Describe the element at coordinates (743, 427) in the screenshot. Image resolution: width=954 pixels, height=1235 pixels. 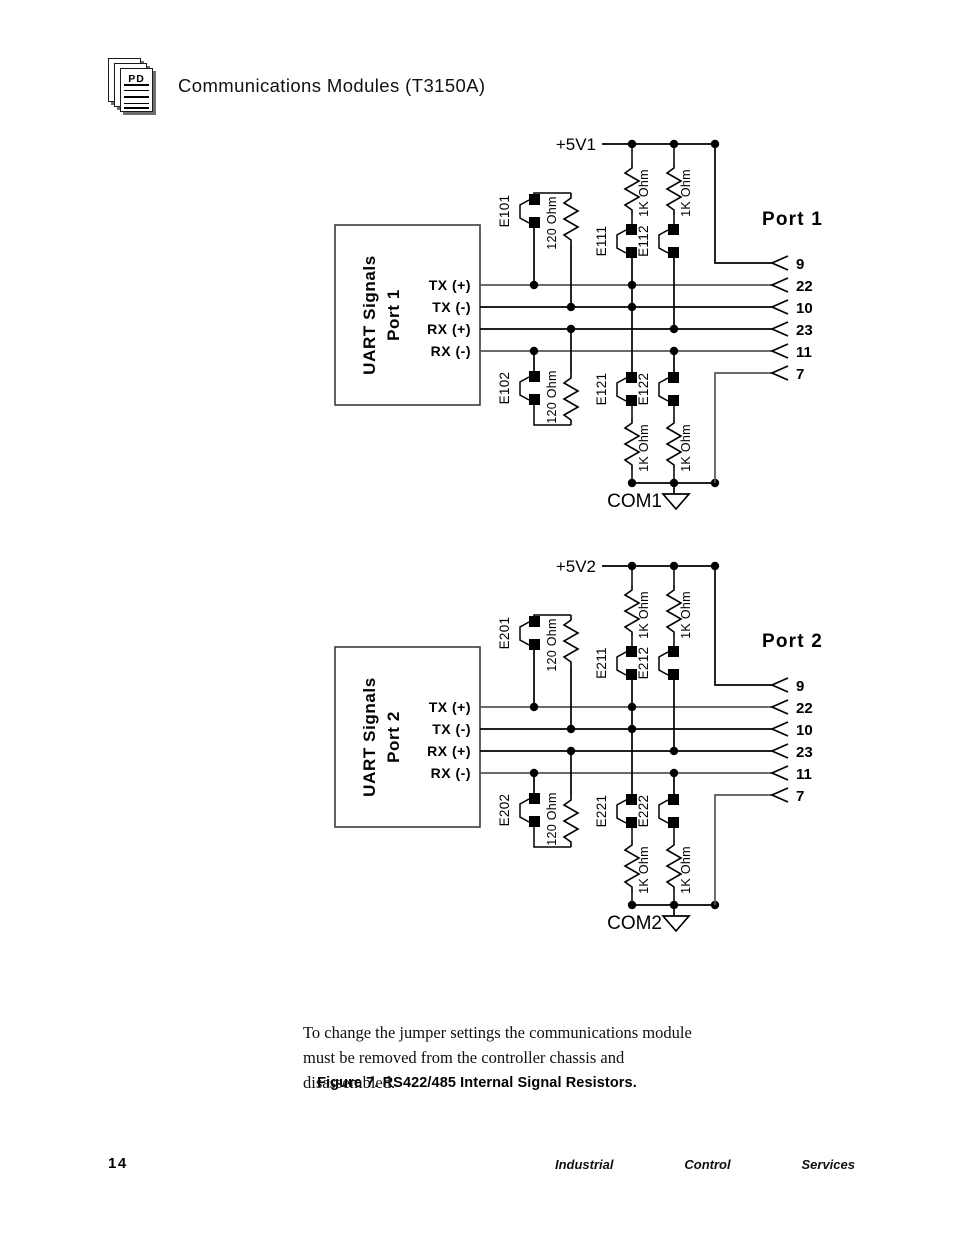
I see `com-to-pin7-wire` at that location.